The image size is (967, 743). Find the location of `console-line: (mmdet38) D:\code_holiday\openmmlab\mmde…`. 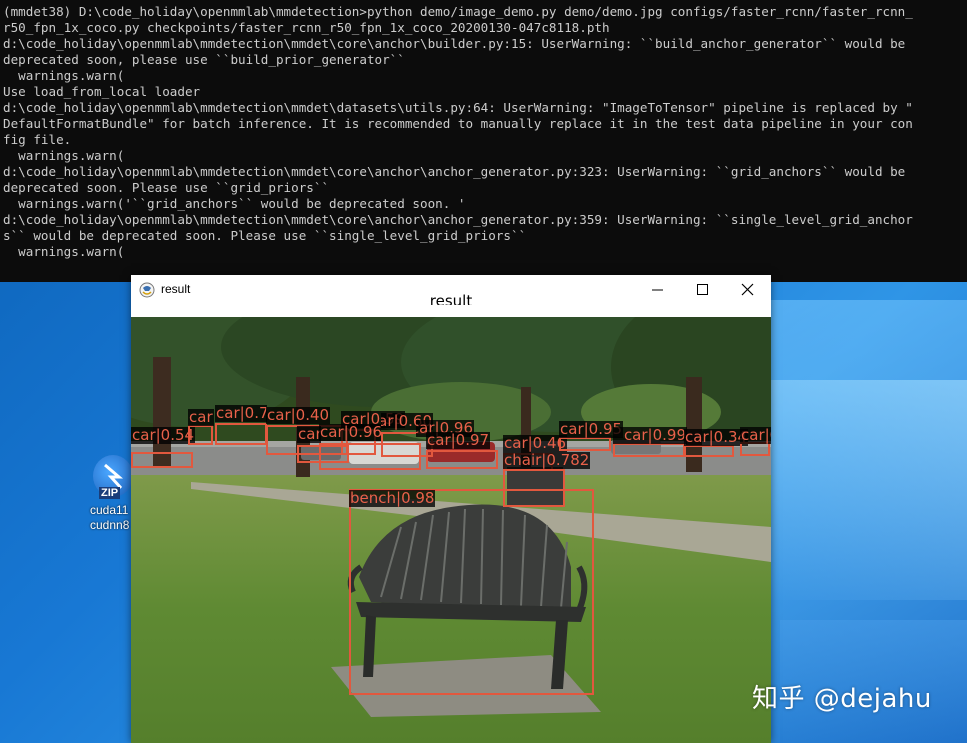

console-line: (mmdet38) D:\code_holiday\openmmlab\mmde… is located at coordinates (458, 11).